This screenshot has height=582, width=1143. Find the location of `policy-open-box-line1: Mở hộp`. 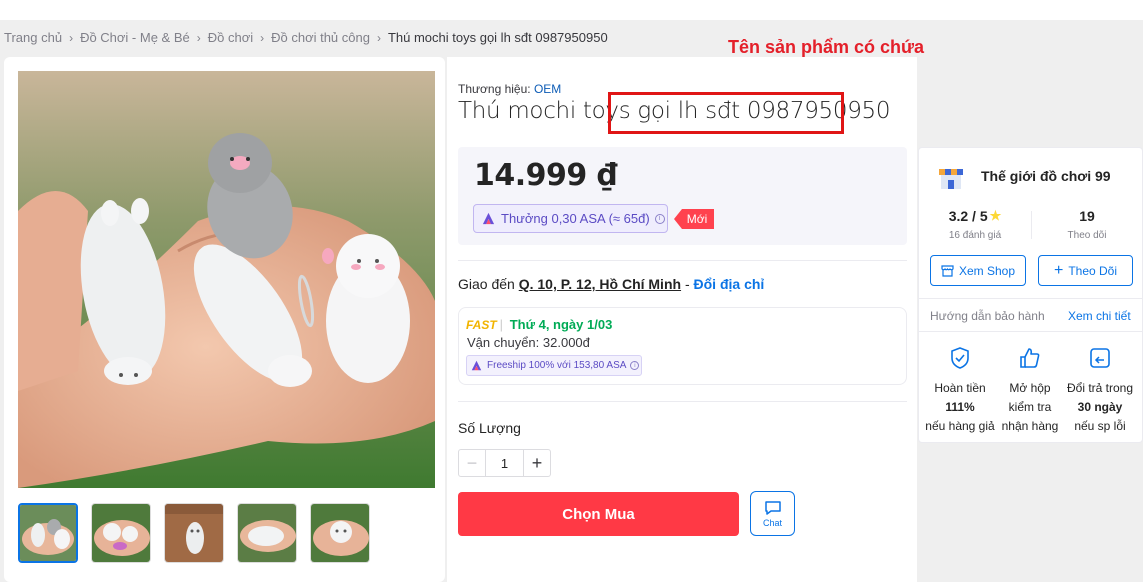

policy-open-box-line1: Mở hộp is located at coordinates (1030, 388).